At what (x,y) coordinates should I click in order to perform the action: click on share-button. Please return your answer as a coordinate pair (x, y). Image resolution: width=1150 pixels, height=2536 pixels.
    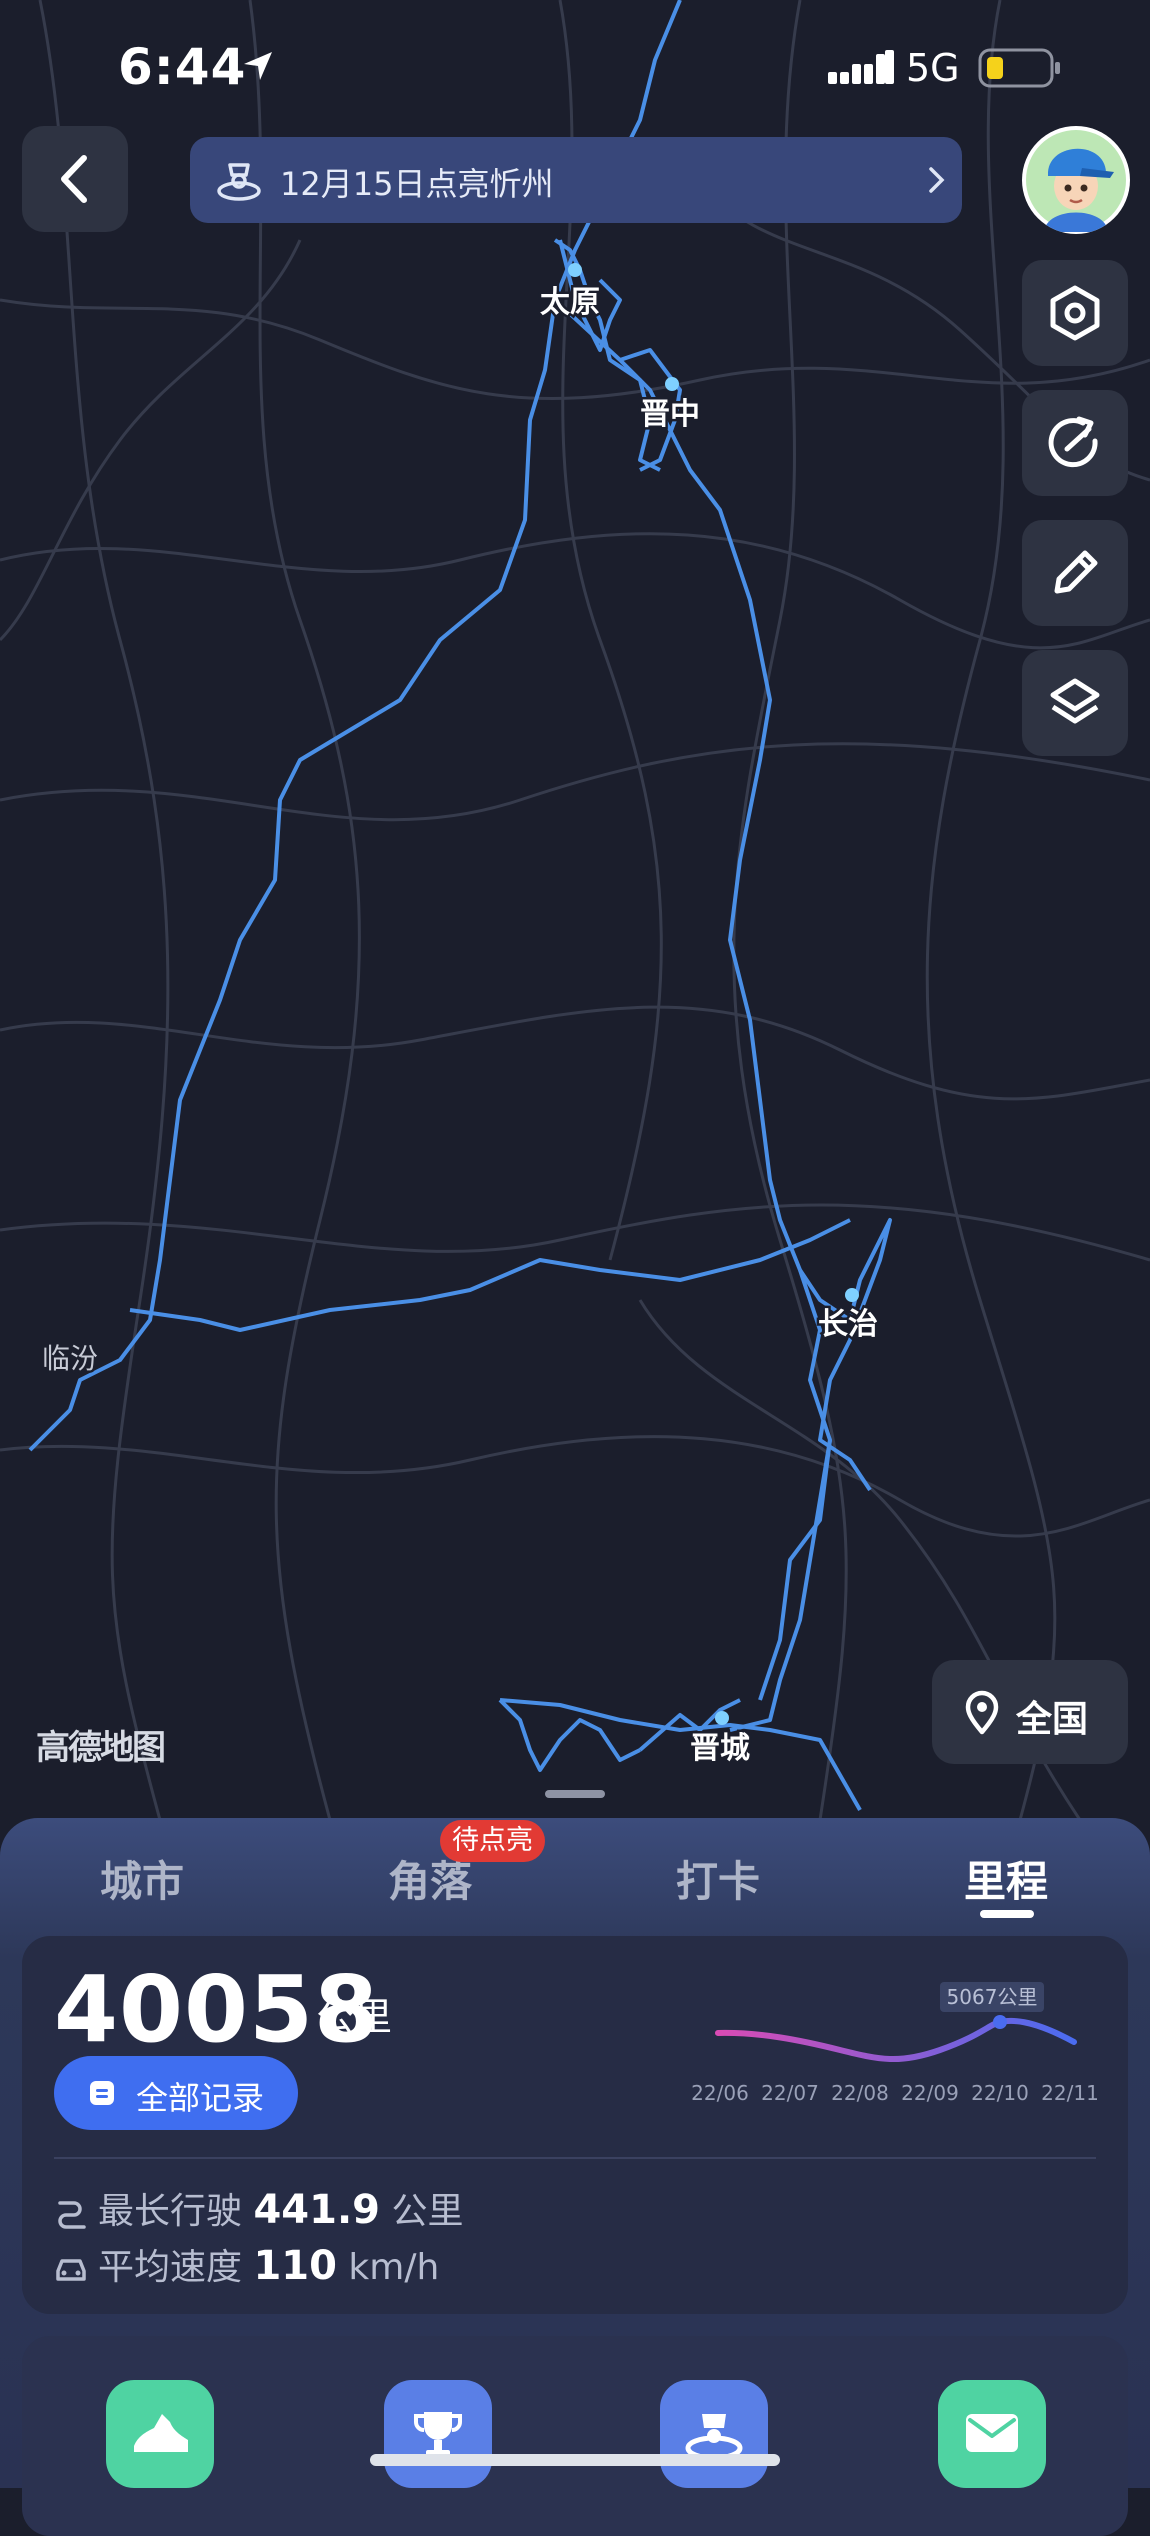
    Looking at the image, I should click on (1075, 443).